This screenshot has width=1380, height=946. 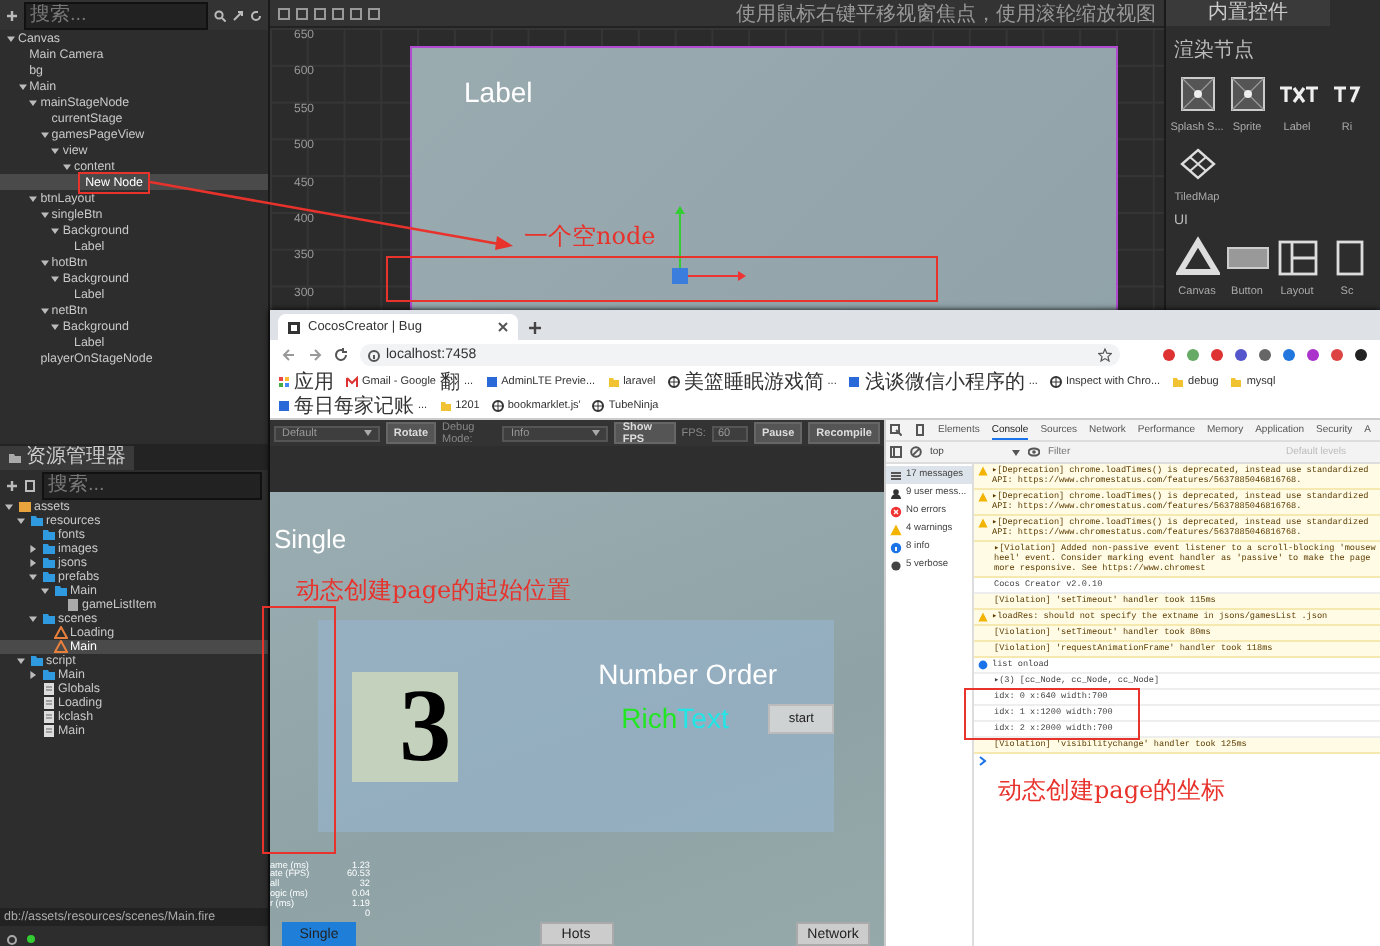 I want to click on error-icon, so click(x=896, y=511).